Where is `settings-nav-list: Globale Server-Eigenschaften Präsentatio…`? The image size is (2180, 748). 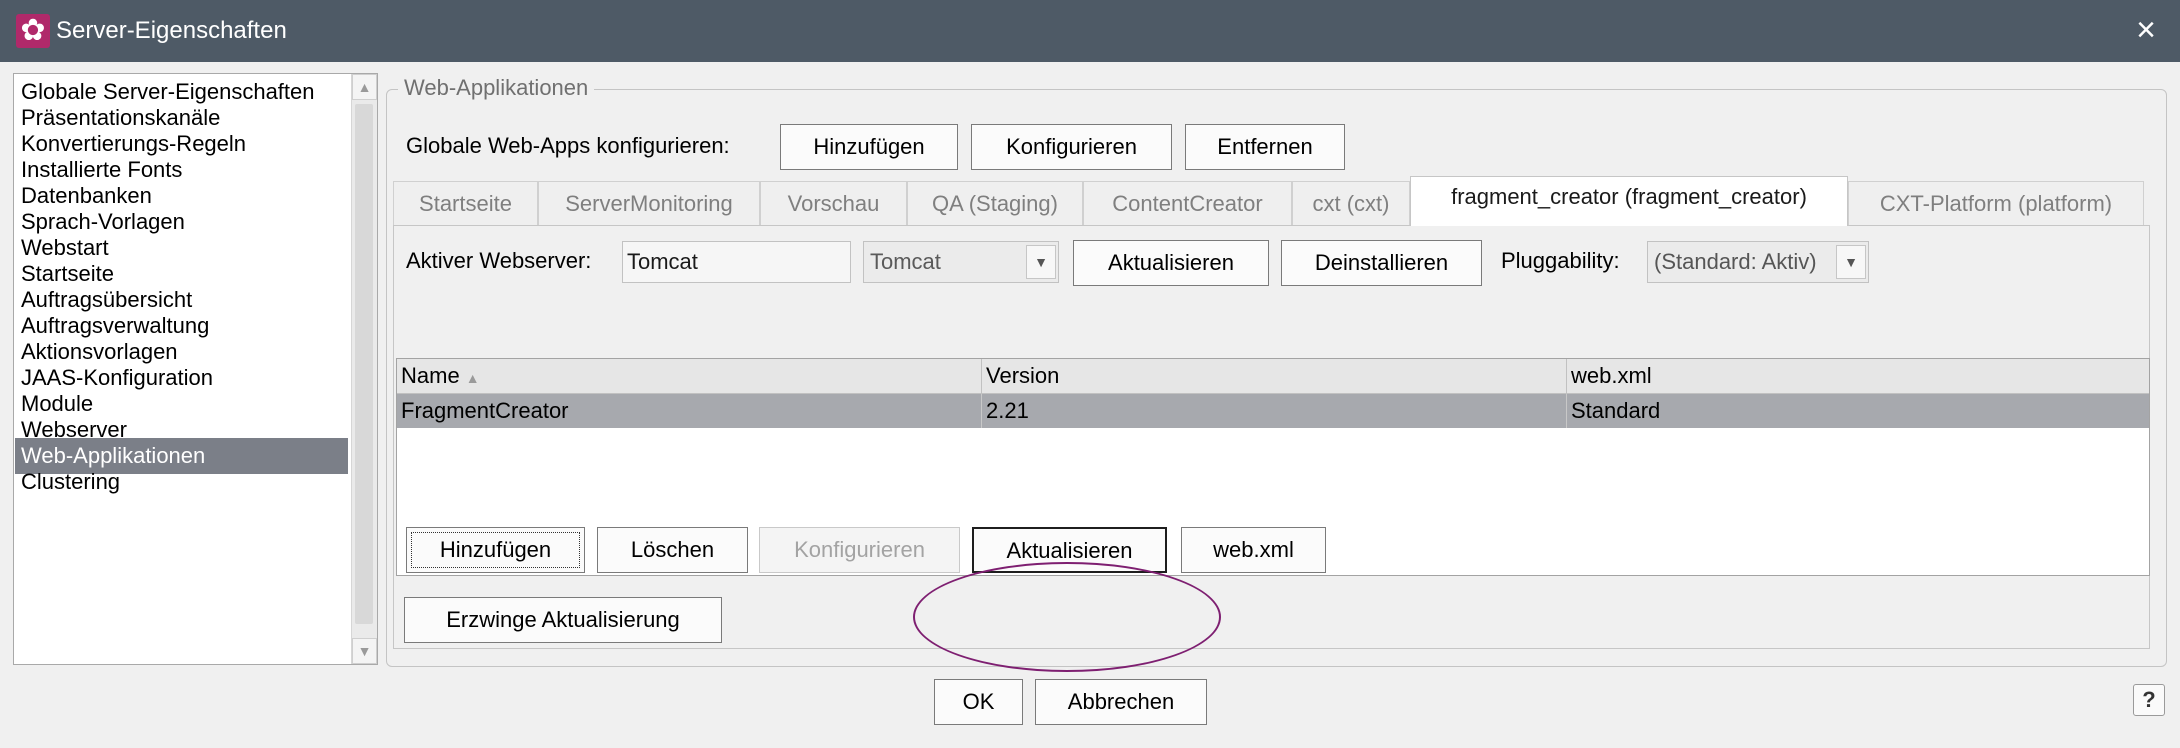 settings-nav-list: Globale Server-Eigenschaften Präsentatio… is located at coordinates (195, 369).